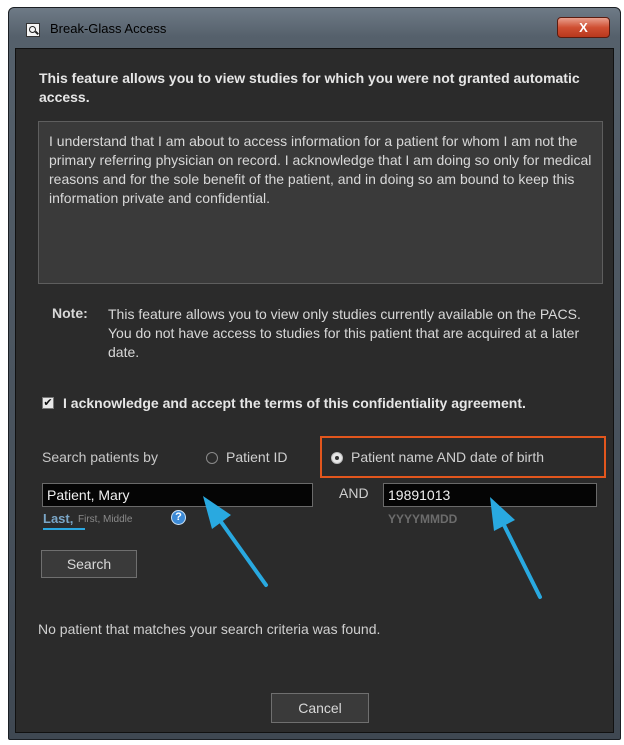 Image resolution: width=624 pixels, height=745 pixels. Describe the element at coordinates (58, 518) in the screenshot. I see `name-format-hint-last: Last,` at that location.